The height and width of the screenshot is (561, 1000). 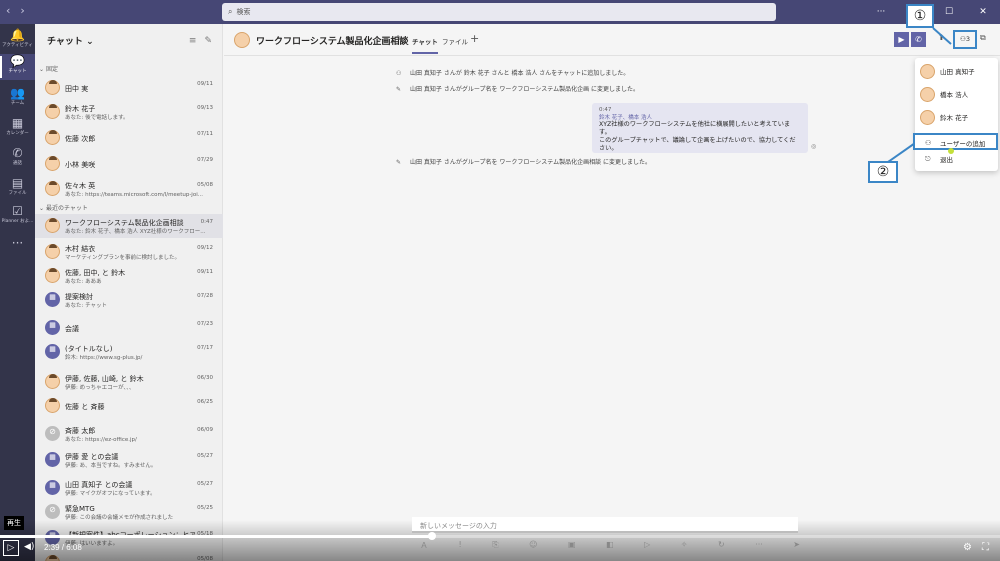 I want to click on message-mention: 鈴木 花子、橋本 浩人, so click(x=700, y=117).